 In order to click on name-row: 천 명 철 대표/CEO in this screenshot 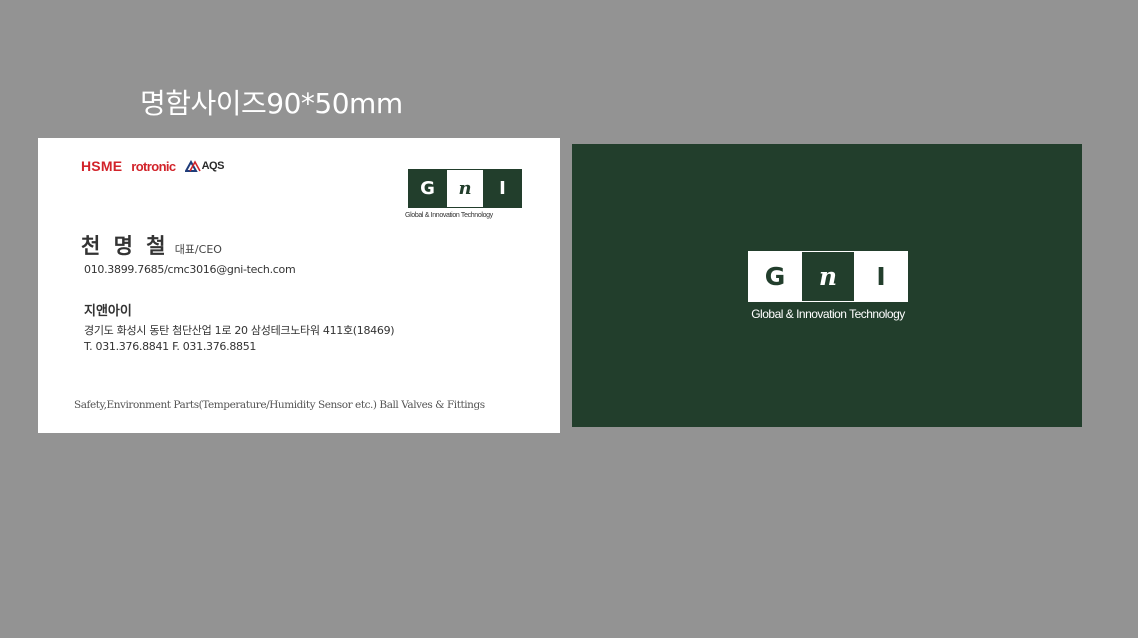, I will do `click(151, 245)`.